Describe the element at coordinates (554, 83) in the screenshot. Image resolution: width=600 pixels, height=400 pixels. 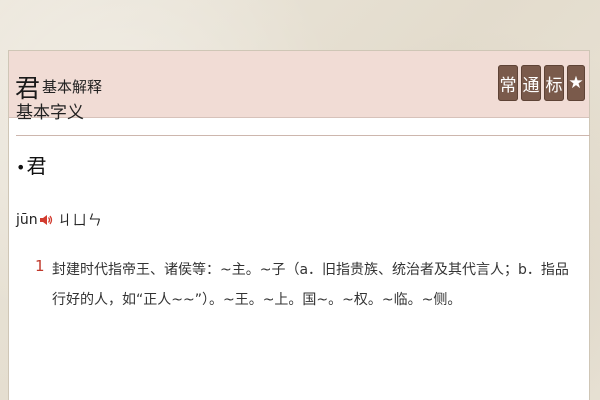
I see `badge-standard: 标` at that location.